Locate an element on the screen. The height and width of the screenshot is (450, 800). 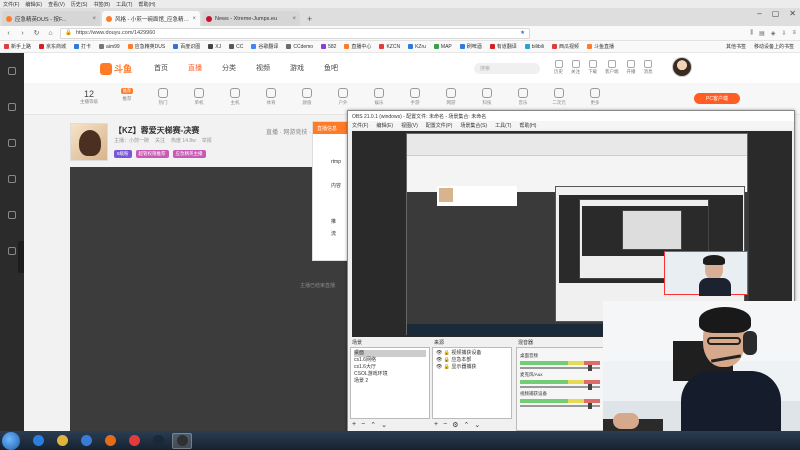
taskbar-ie is located at coordinates (38, 441).